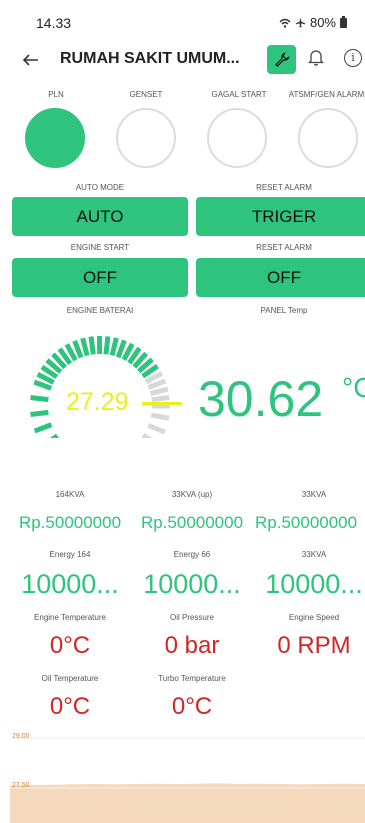 The height and width of the screenshot is (823, 365). Describe the element at coordinates (70, 494) in the screenshot. I see `tariff-label-164kva: 164KVA` at that location.